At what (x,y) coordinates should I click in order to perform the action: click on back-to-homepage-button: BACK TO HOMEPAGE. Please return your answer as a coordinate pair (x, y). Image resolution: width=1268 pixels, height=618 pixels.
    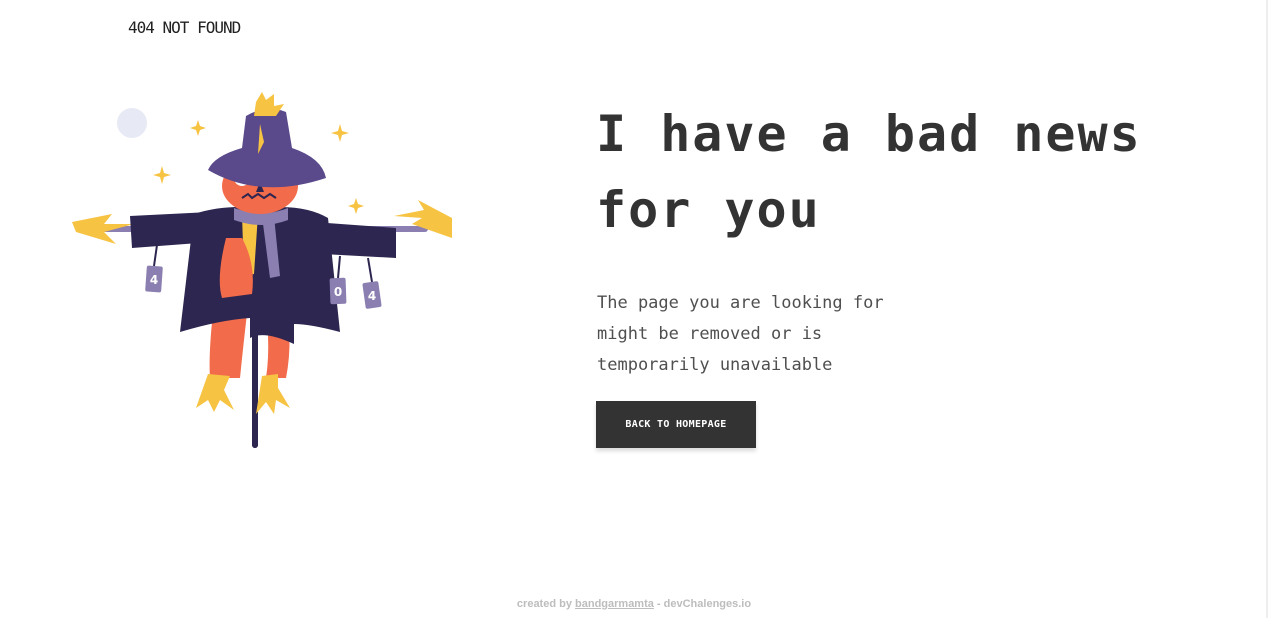
    Looking at the image, I should click on (676, 424).